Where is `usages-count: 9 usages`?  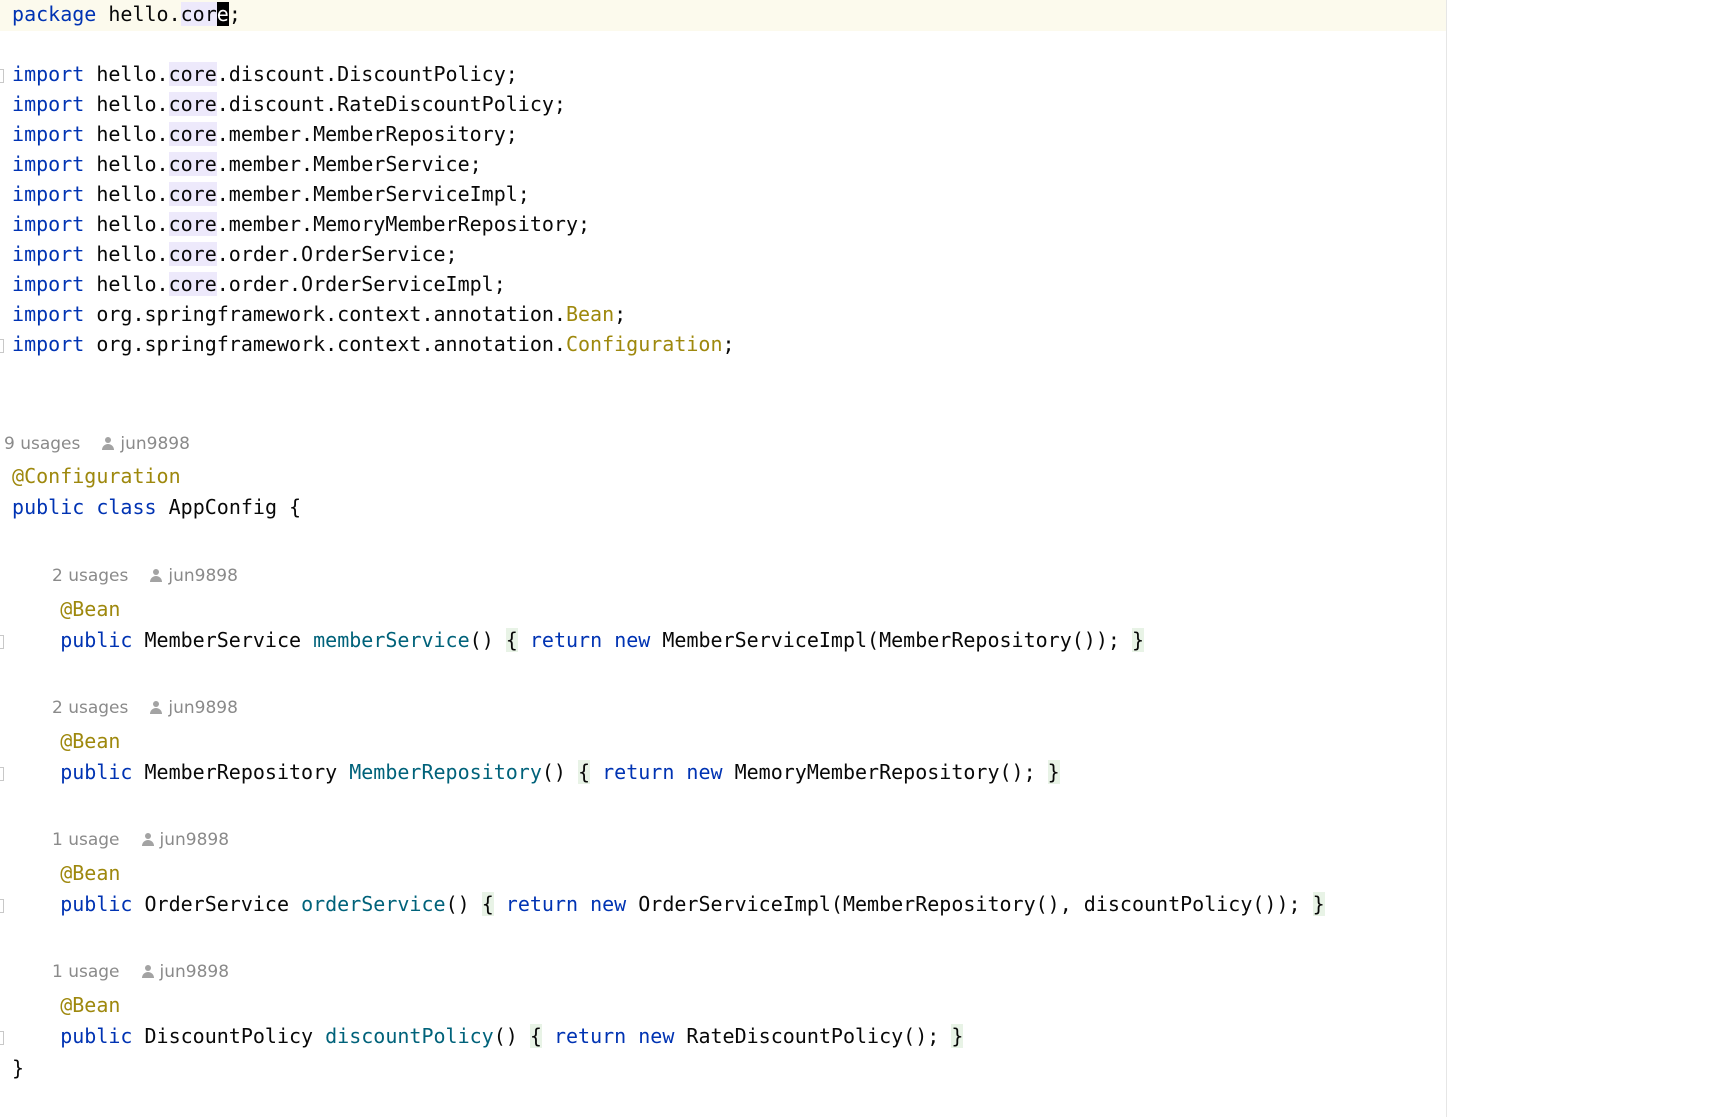
usages-count: 9 usages is located at coordinates (42, 444).